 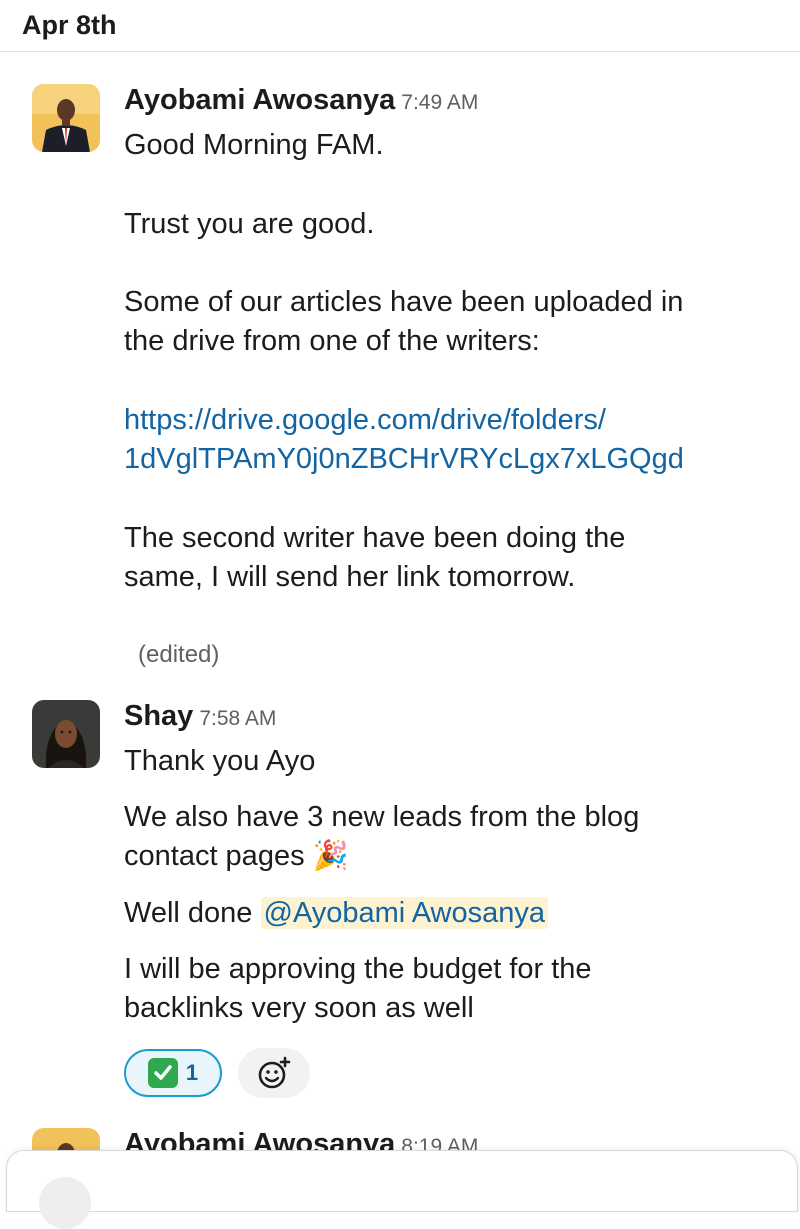 I want to click on add-reaction-button, so click(x=274, y=1073).